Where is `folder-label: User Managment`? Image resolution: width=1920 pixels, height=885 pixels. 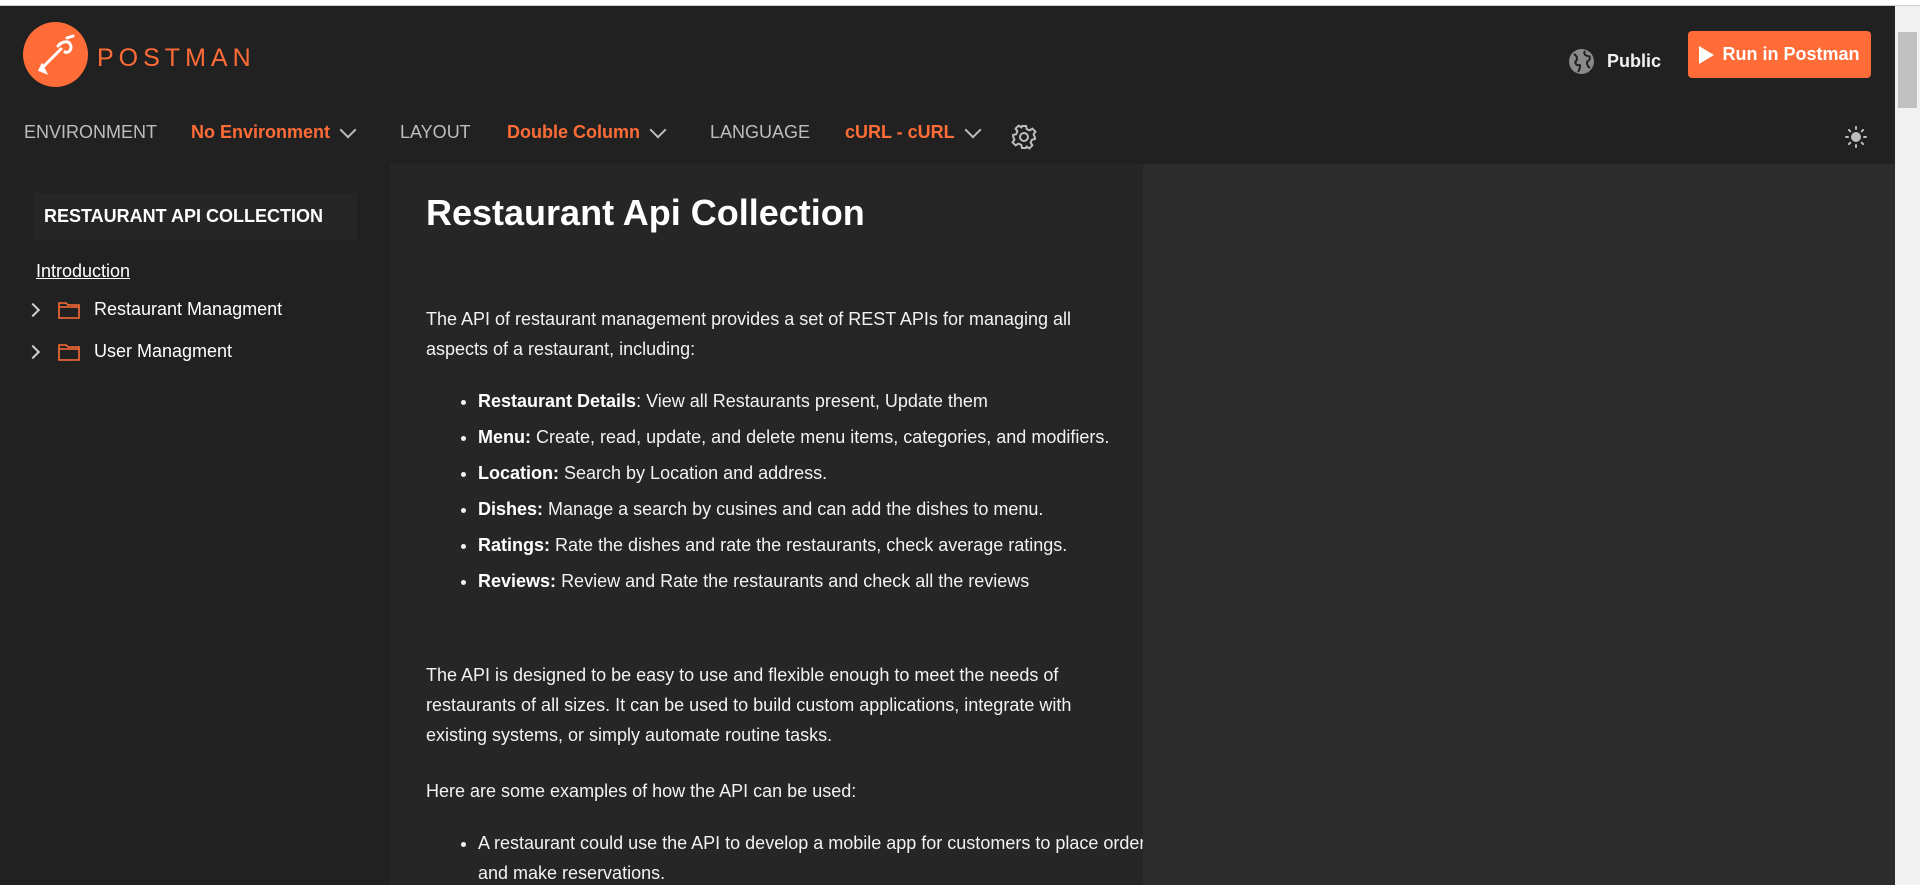
folder-label: User Managment is located at coordinates (163, 351).